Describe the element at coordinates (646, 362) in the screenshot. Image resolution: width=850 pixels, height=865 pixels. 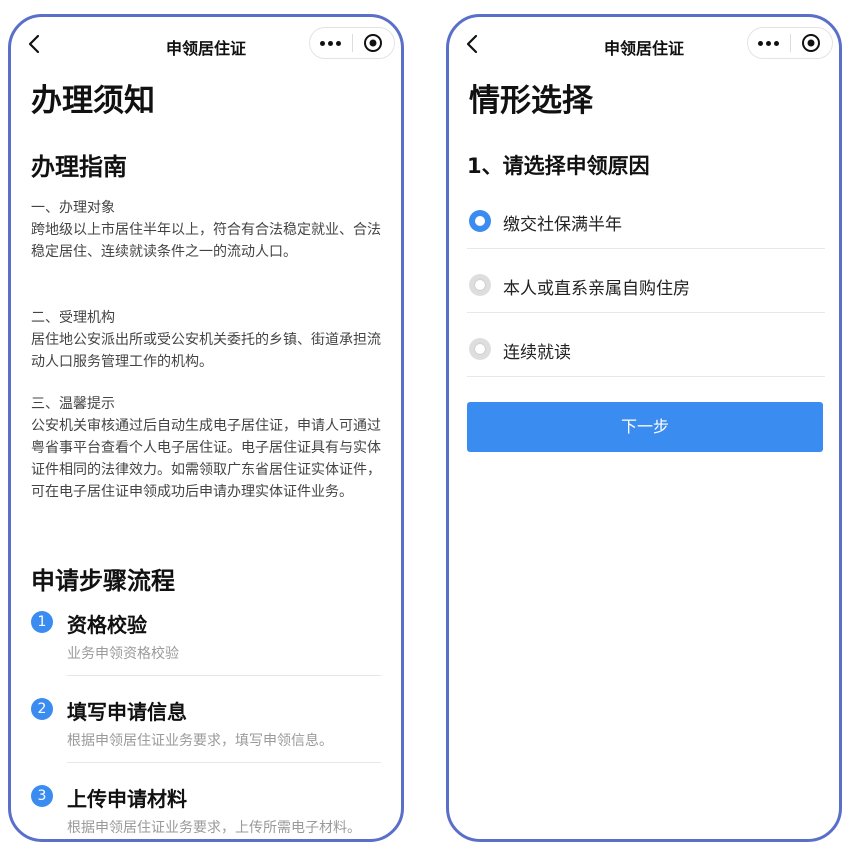
I see `reason-option-study: 连续就读` at that location.